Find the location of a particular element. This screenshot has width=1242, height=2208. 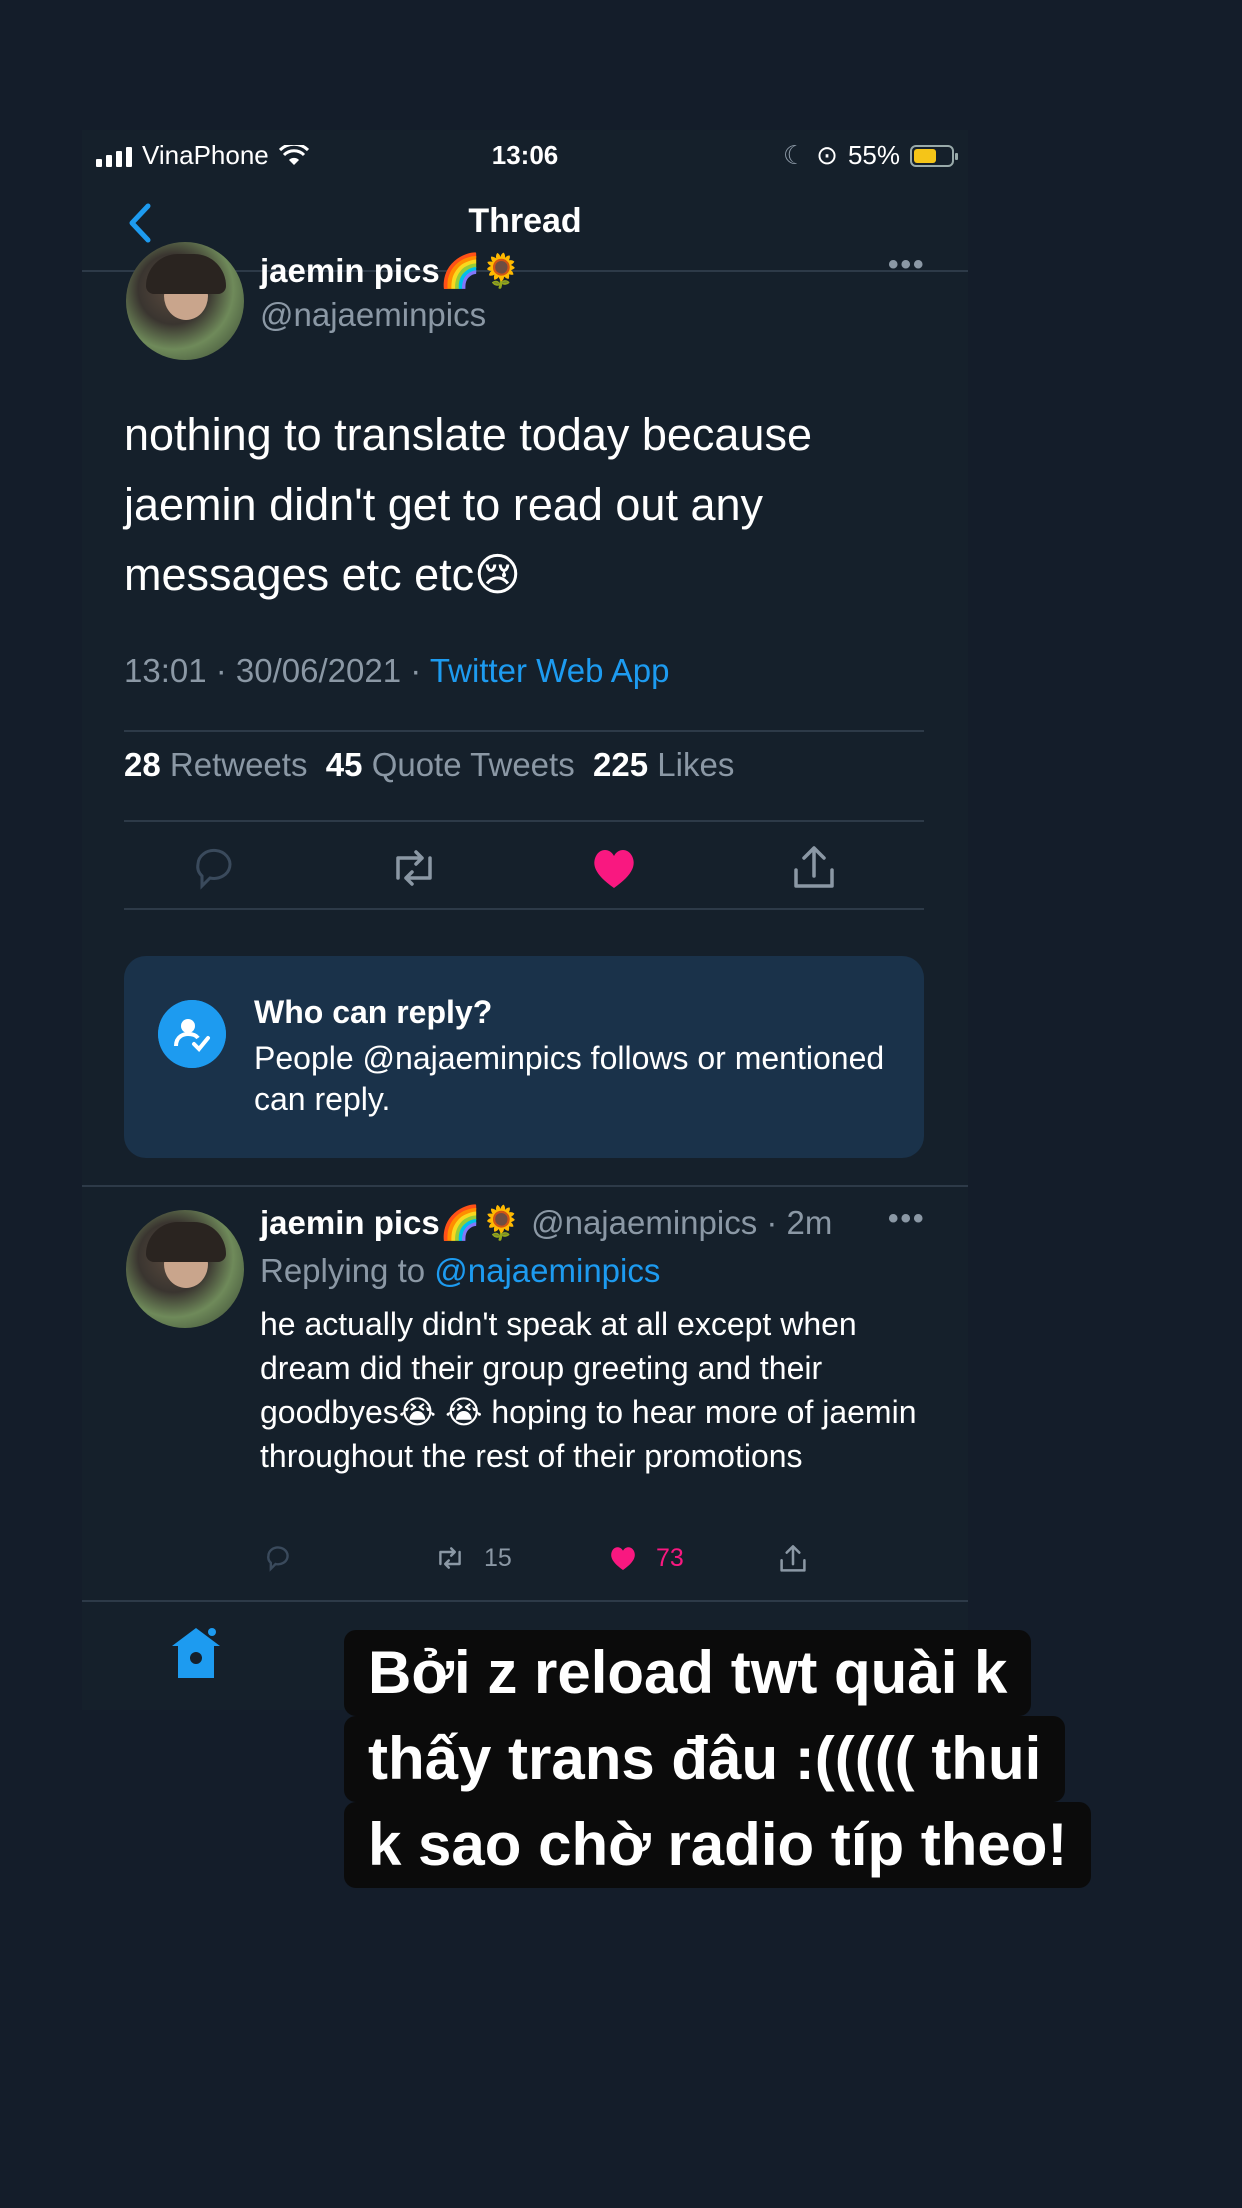

tweet-meta: 13:01 · 30/06/2021 · Twitter Web App is located at coordinates (396, 671).